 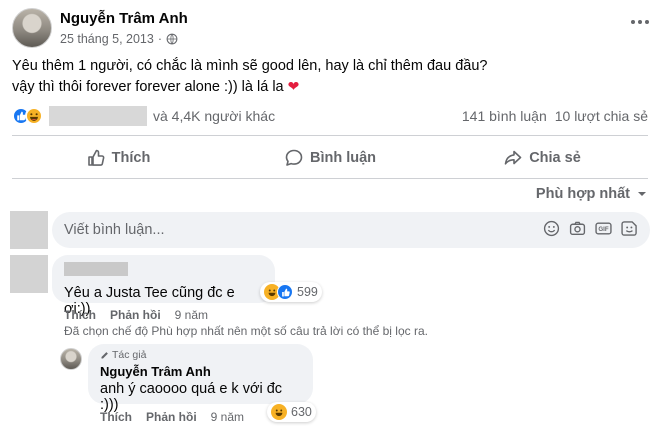 I want to click on comment-reaction-count: 599, so click(x=307, y=292).